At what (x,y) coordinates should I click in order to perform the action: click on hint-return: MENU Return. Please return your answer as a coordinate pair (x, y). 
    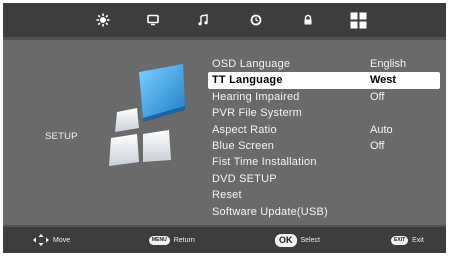
    Looking at the image, I should click on (172, 240).